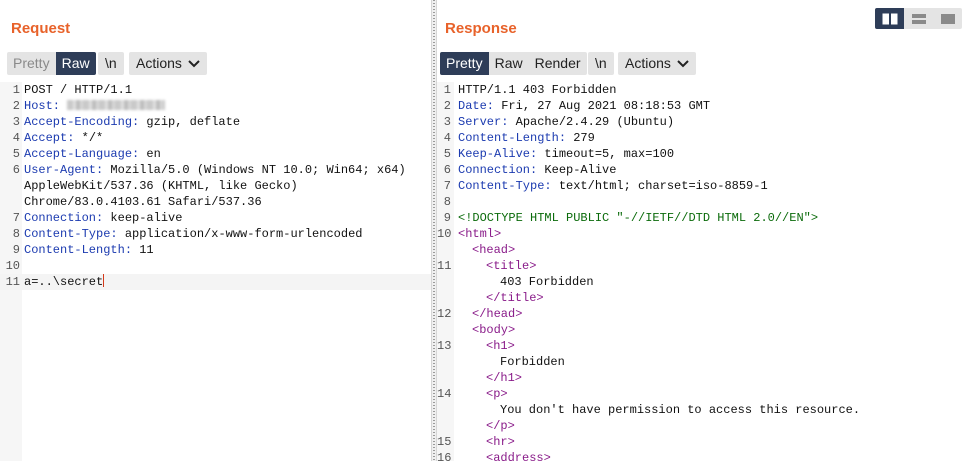 The image size is (968, 461). I want to click on line-content: </title>, so click(501, 298).